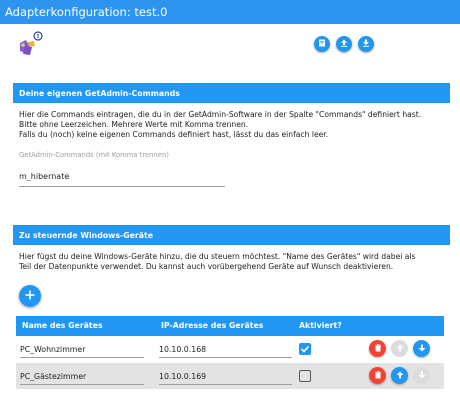 The width and height of the screenshot is (460, 403). What do you see at coordinates (30, 44) in the screenshot?
I see `adapter-logo-icon` at bounding box center [30, 44].